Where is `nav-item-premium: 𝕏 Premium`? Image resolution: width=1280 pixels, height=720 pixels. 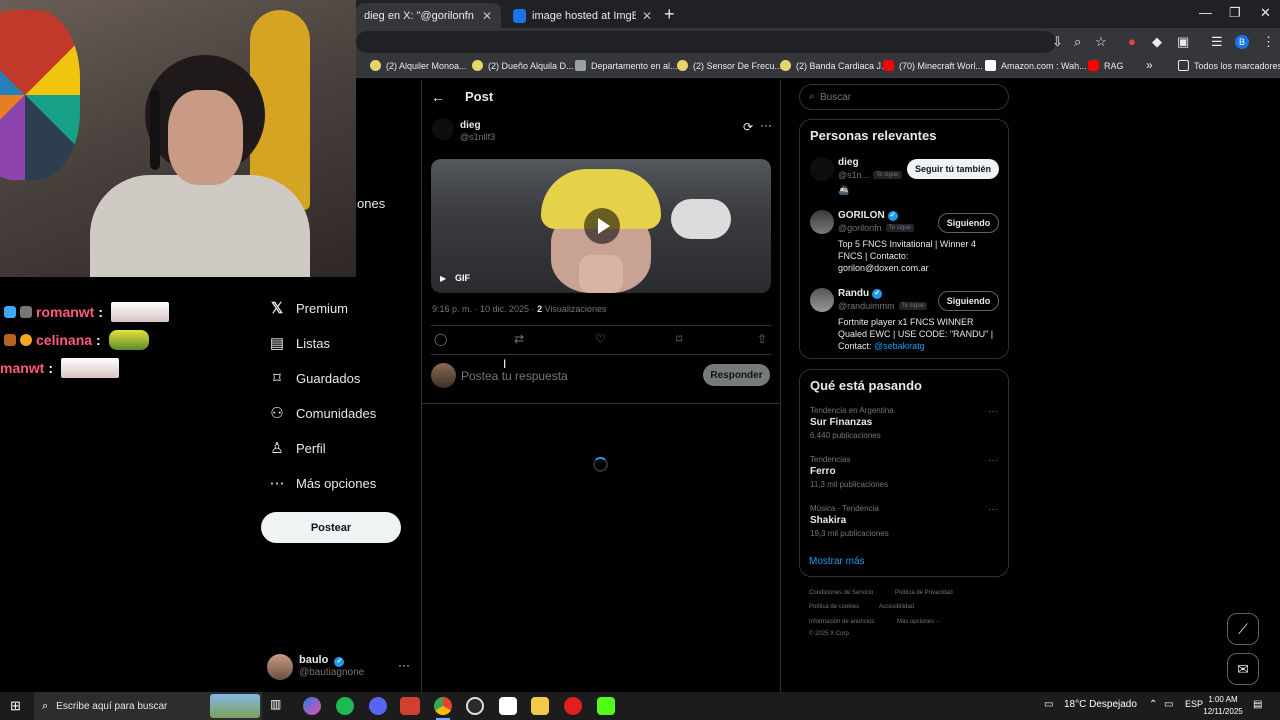 nav-item-premium: 𝕏 Premium is located at coordinates (307, 308).